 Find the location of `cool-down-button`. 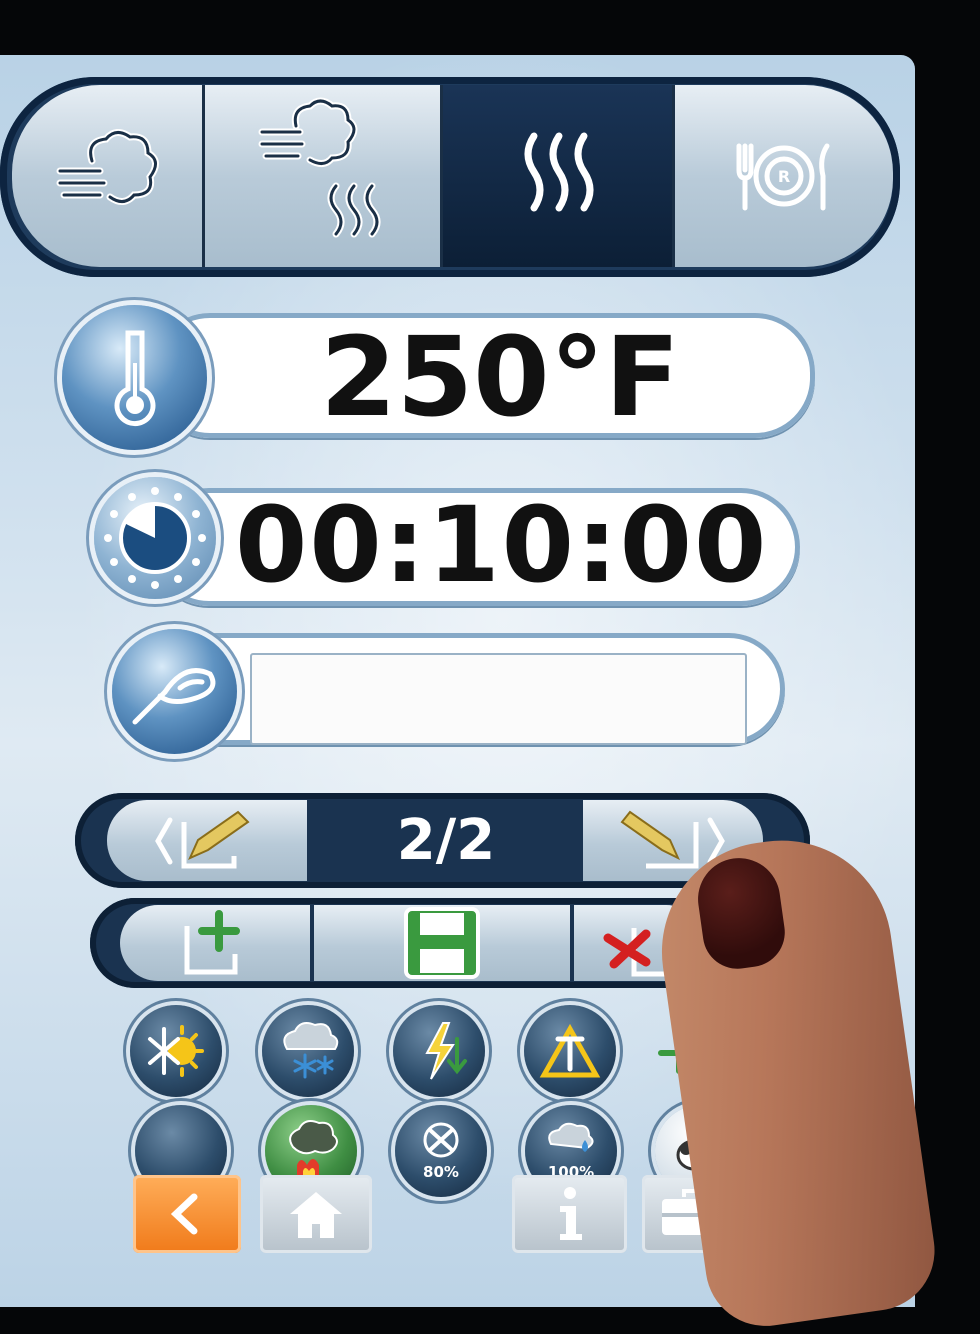

cool-down-button is located at coordinates (176, 1051).